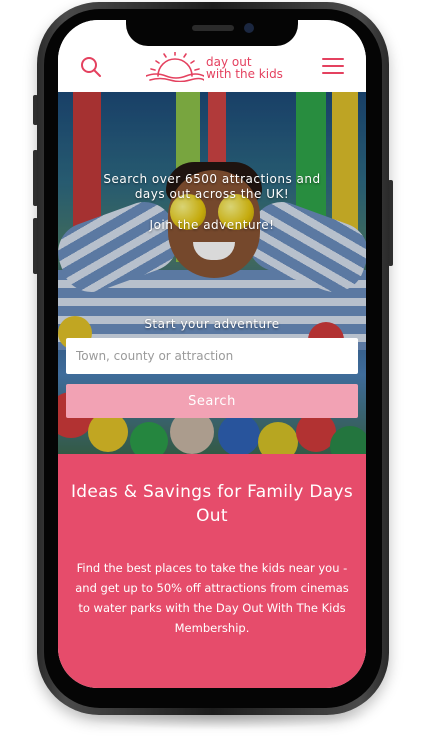 This screenshot has height=741, width=443. Describe the element at coordinates (333, 59) in the screenshot. I see `menu-bar-top` at that location.